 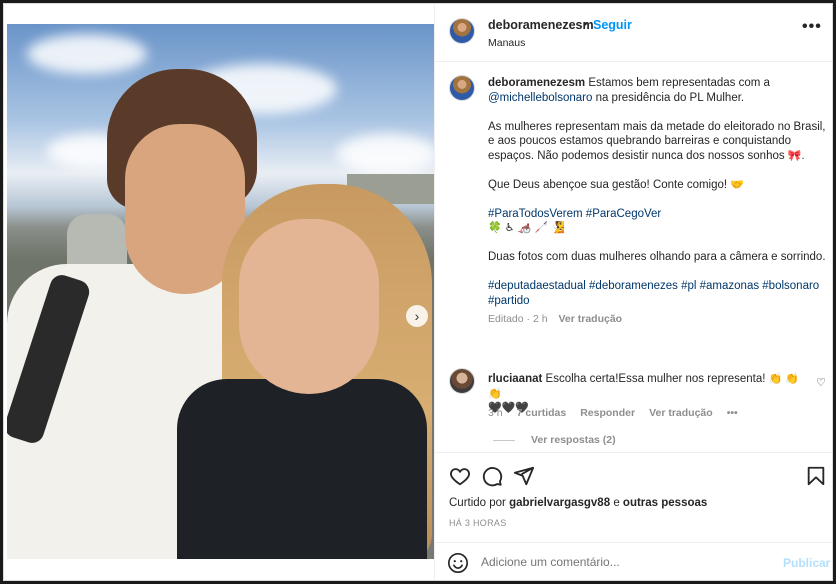 I want to click on caption-line1-tail: na presidência do PL Mulher., so click(x=668, y=97).